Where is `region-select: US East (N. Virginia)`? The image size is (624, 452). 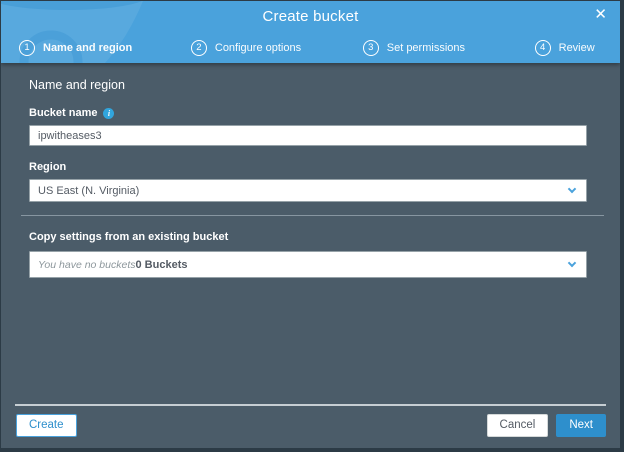
region-select: US East (N. Virginia) is located at coordinates (308, 190).